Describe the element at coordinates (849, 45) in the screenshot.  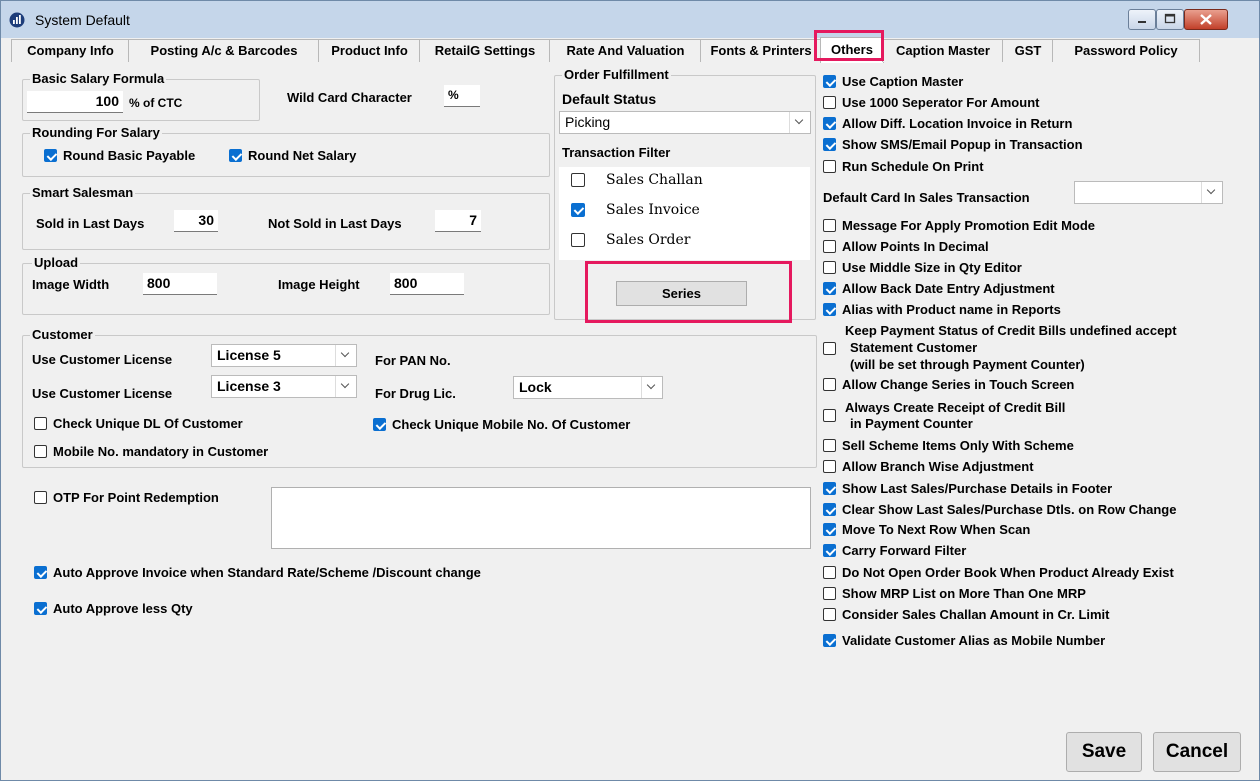
I see `others-tab-highlight` at that location.